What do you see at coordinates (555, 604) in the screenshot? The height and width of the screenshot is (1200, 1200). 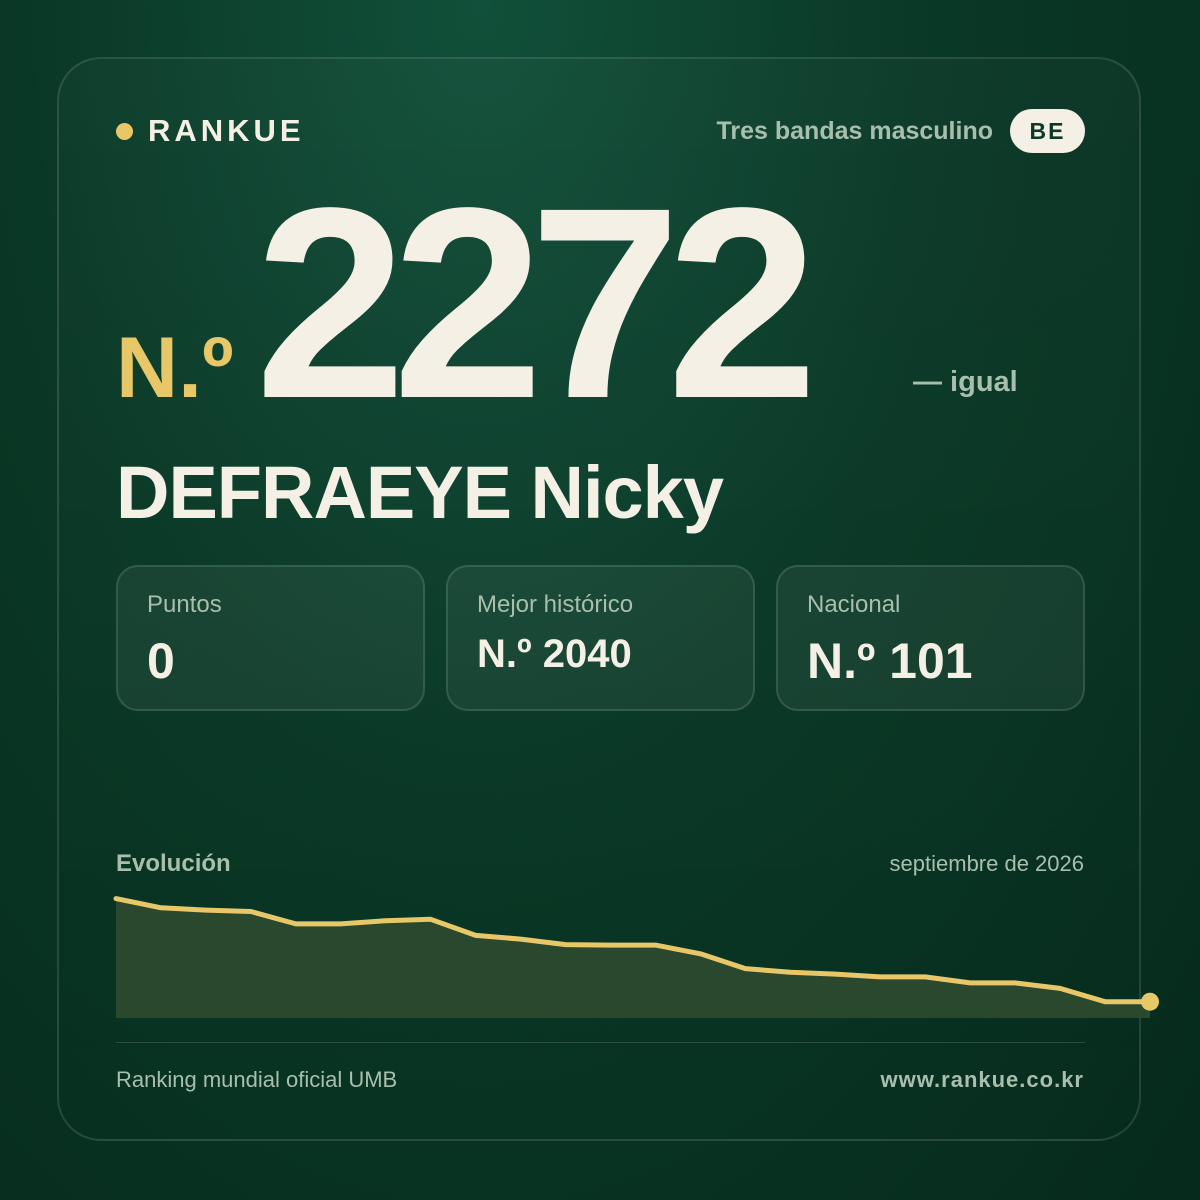 I see `stat-label: Mejor histórico` at bounding box center [555, 604].